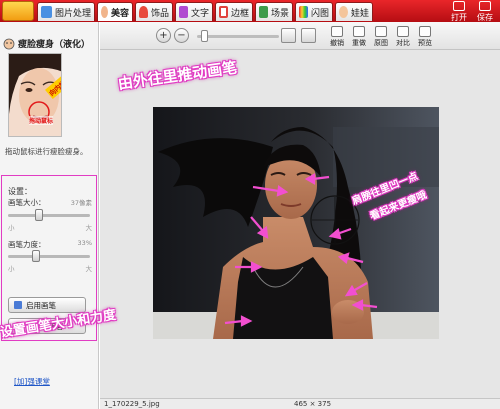  I want to click on tab-text: 文字, so click(194, 11).